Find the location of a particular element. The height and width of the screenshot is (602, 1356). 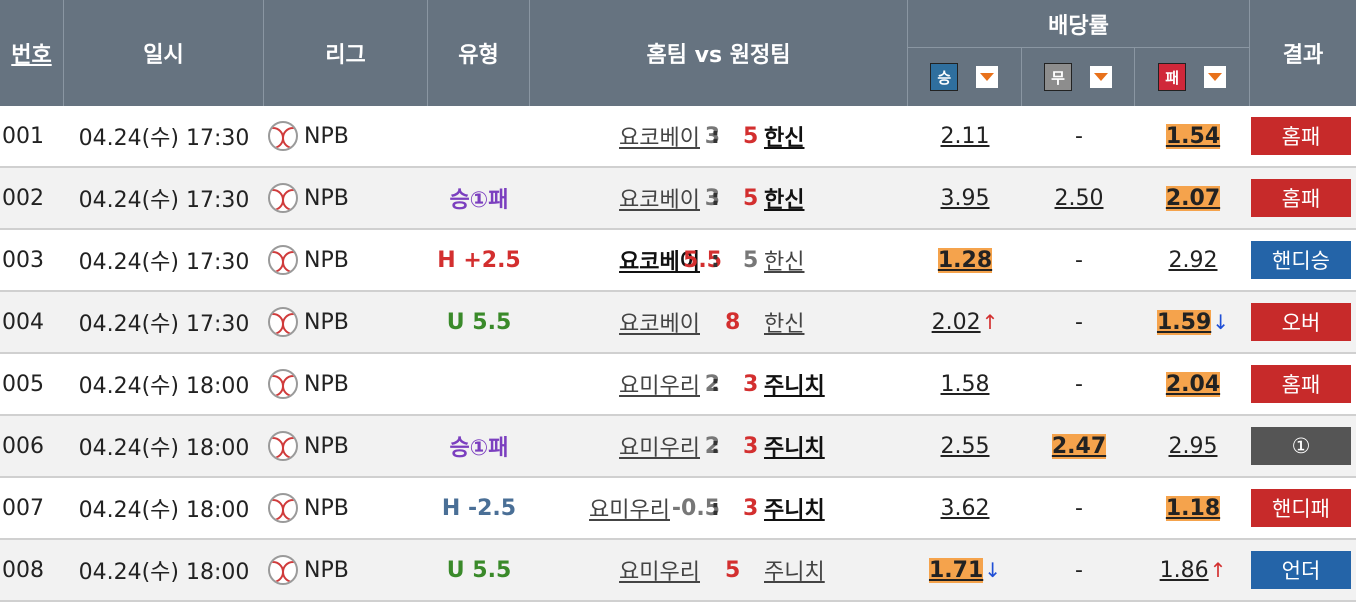

result-badge: 언더 is located at coordinates (1301, 570).